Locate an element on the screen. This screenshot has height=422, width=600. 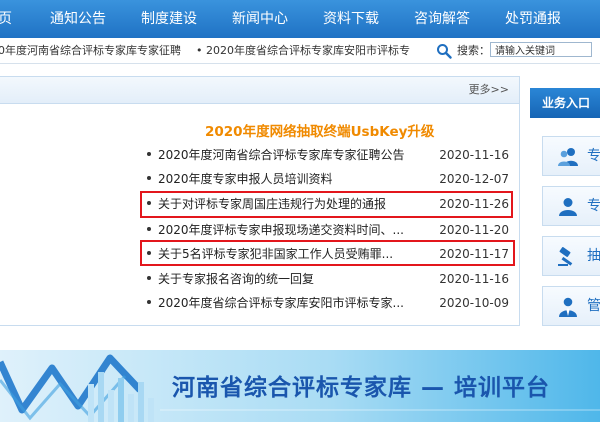
manager-icon is located at coordinates (568, 307).